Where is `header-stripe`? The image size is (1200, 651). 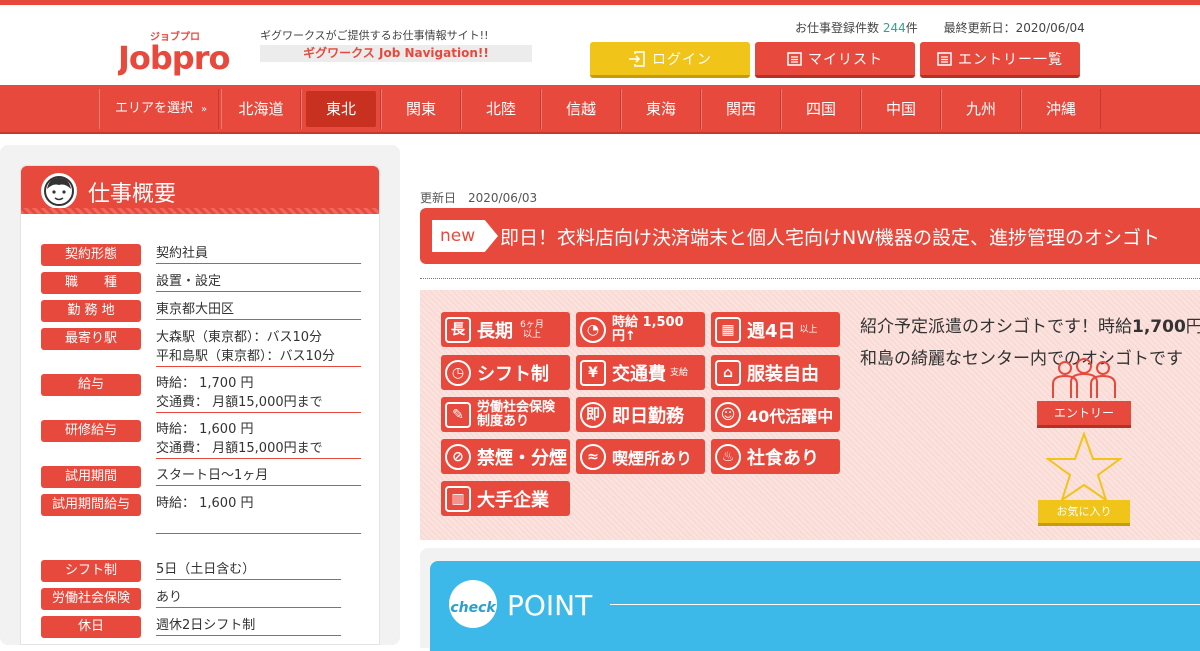 header-stripe is located at coordinates (200, 211).